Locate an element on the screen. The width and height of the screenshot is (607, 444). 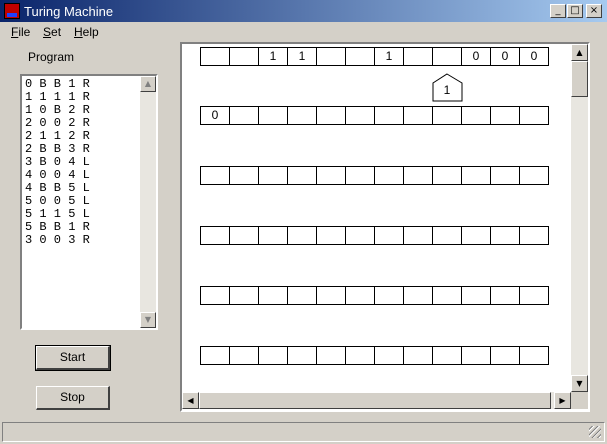
program-line: 3 0 0 3 R is located at coordinates (57, 240).